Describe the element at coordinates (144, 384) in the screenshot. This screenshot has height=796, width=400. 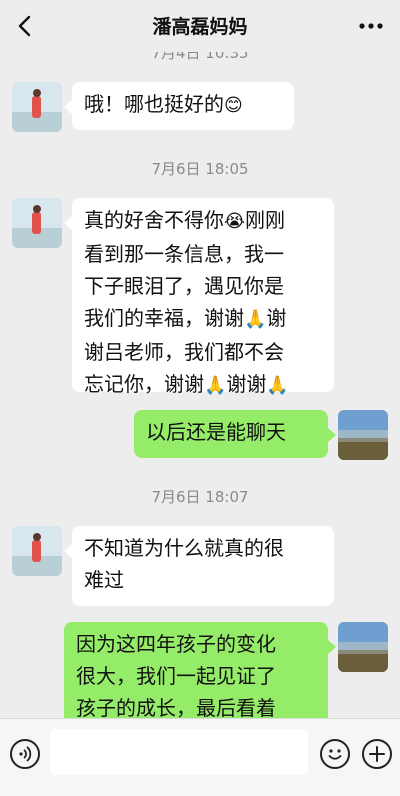
I see `message-text: 忘记你，谢谢` at that location.